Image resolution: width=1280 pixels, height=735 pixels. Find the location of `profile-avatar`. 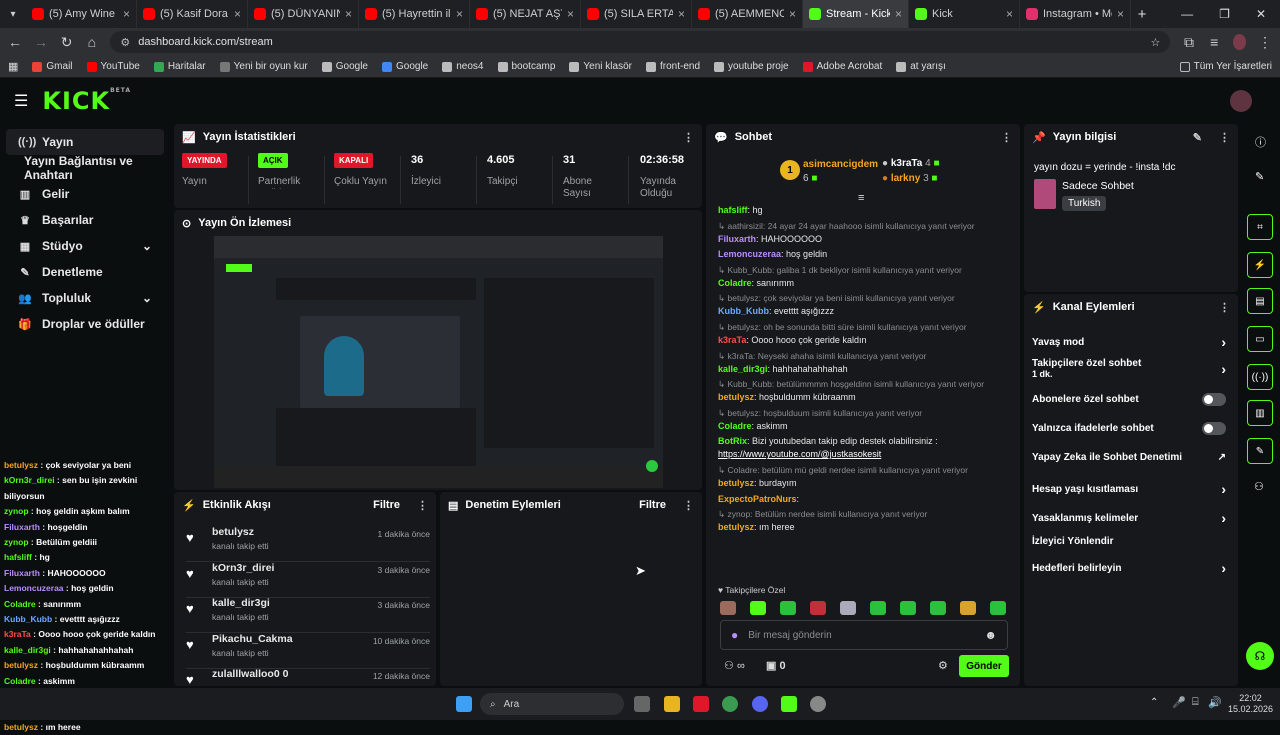

profile-avatar is located at coordinates (1239, 42).